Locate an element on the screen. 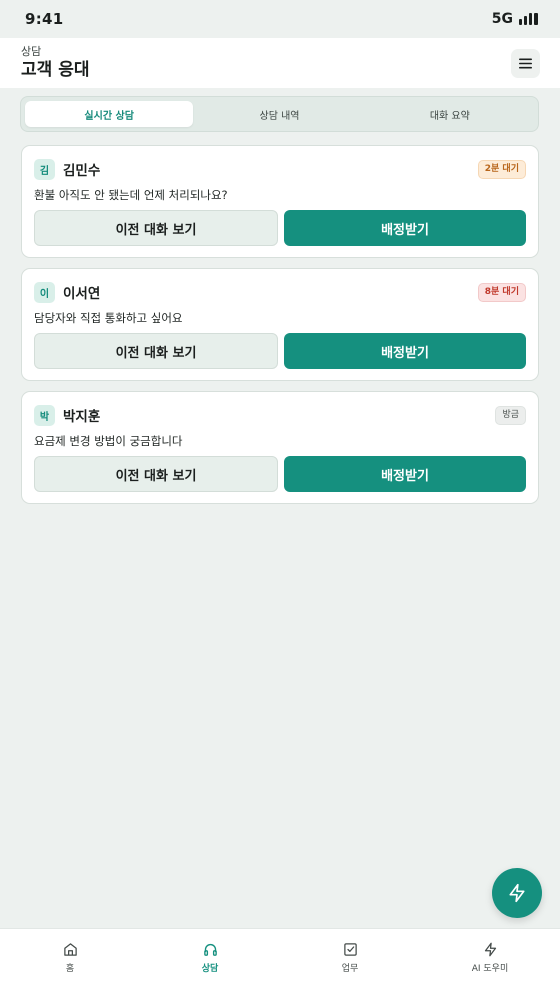  status-time: 9:41 is located at coordinates (44, 19).